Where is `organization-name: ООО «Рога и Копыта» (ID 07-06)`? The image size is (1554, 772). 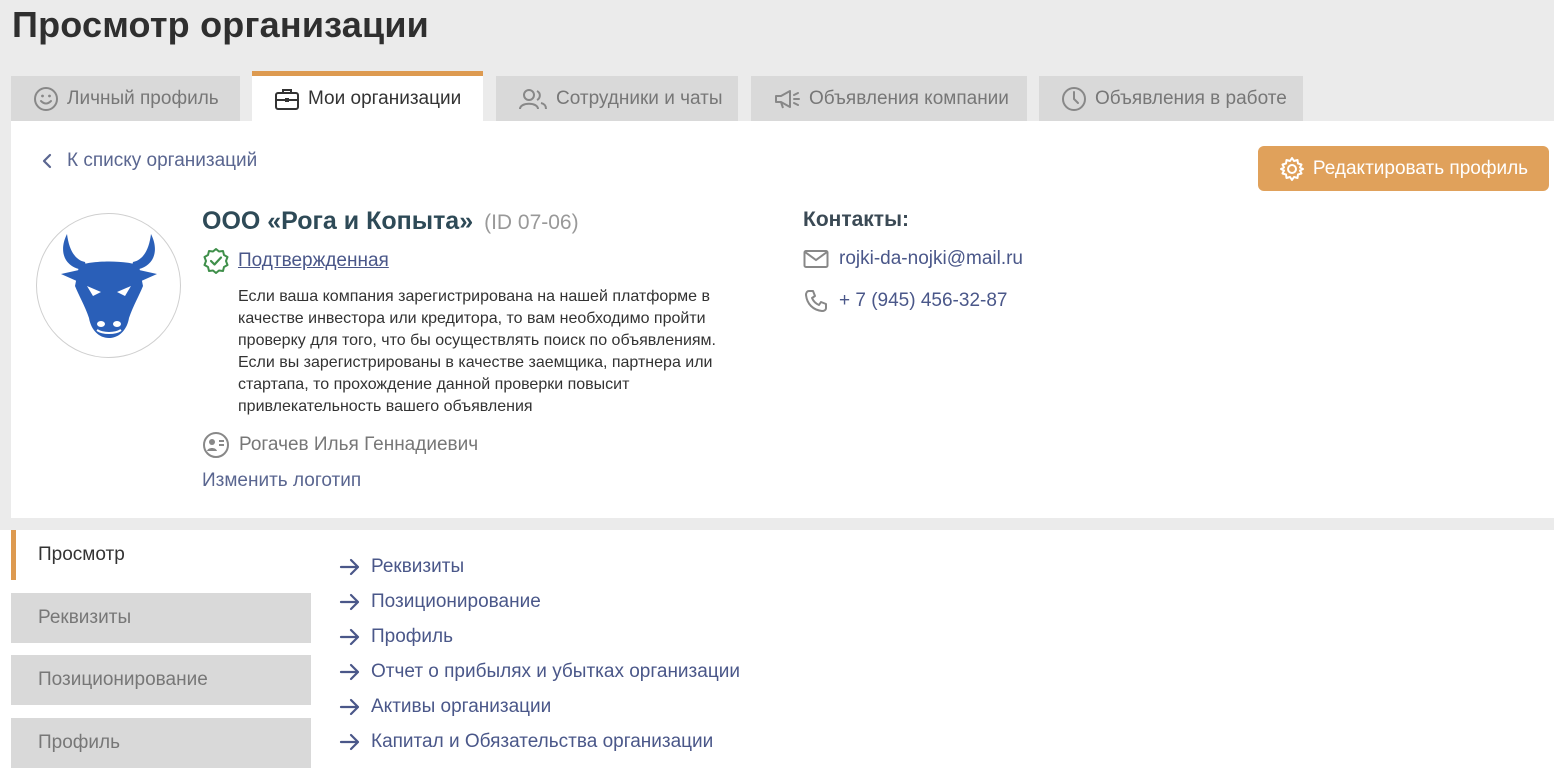
organization-name: ООО «Рога и Копыта» (ID 07-06) is located at coordinates (390, 221).